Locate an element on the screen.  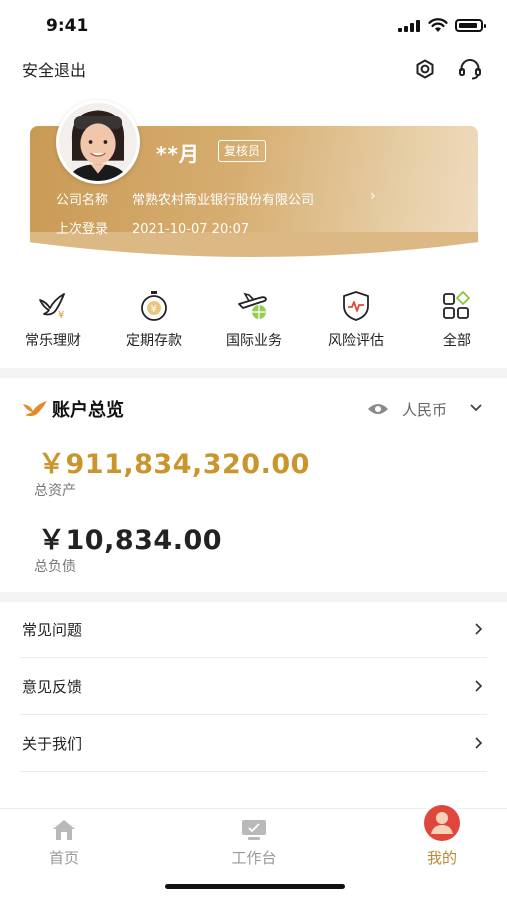
currency-selector: 人民币 is located at coordinates (424, 409).